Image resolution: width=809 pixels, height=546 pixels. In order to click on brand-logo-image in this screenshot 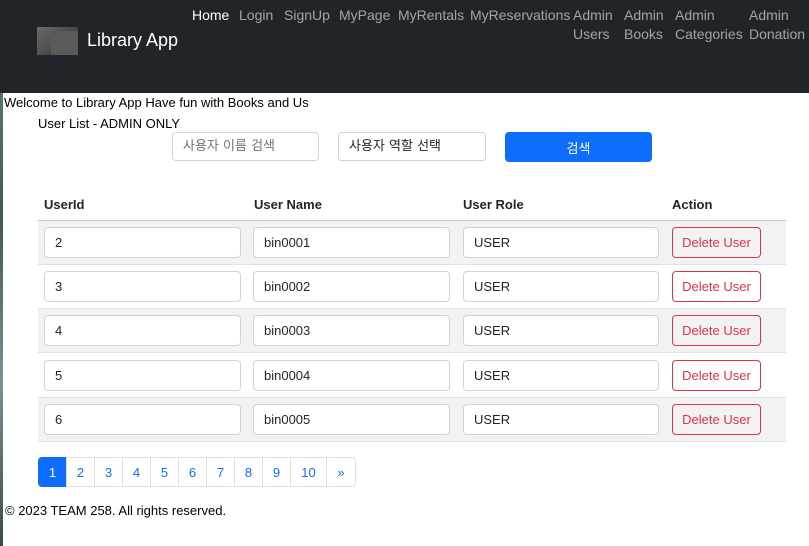, I will do `click(64, 43)`.